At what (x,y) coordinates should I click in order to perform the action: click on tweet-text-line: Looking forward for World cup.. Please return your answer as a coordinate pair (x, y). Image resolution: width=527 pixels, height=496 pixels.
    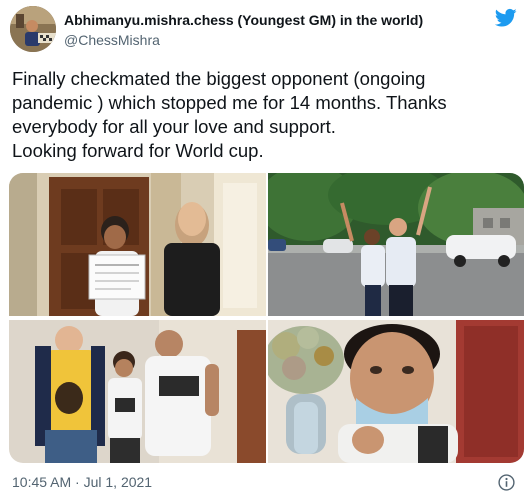
    Looking at the image, I should click on (138, 150).